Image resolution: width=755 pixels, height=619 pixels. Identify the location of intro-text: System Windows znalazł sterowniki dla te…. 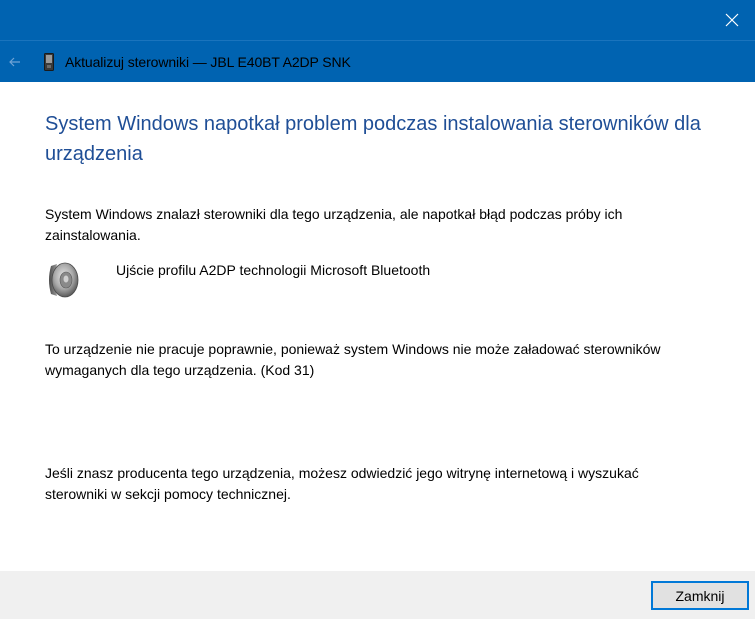
(334, 224).